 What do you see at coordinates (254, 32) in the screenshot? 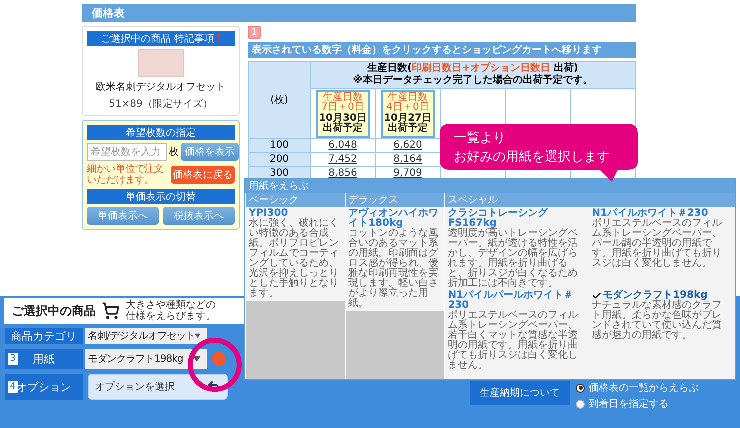
I see `step-badge: 1` at bounding box center [254, 32].